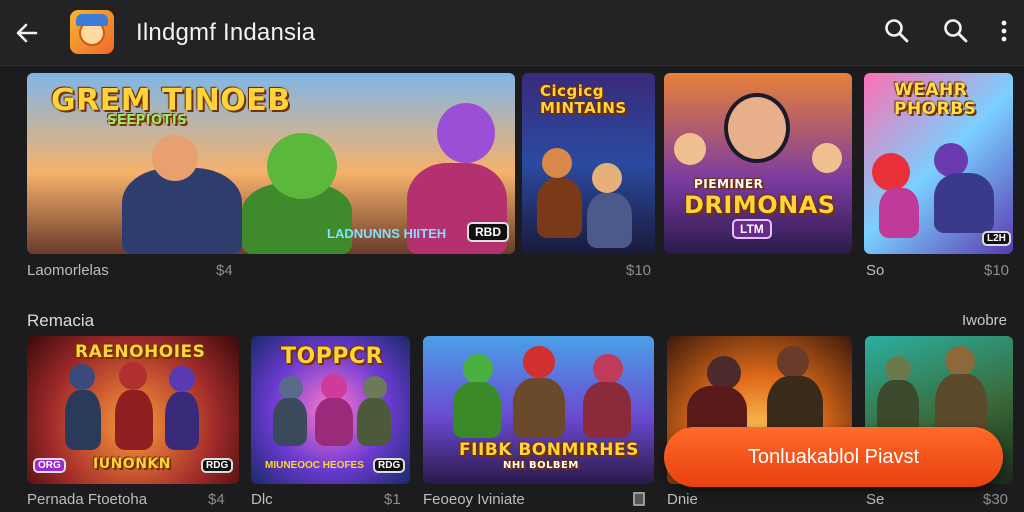 This screenshot has width=1024, height=512. What do you see at coordinates (61, 320) in the screenshot?
I see `section-title: Remacia` at bounding box center [61, 320].